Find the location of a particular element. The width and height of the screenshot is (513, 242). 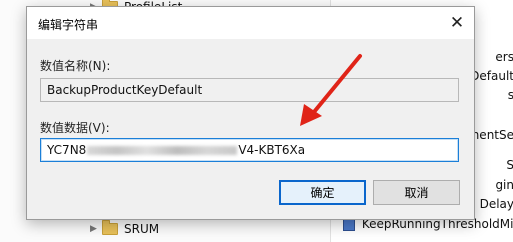

dialog-title: 编辑字符串 is located at coordinates (68, 25).